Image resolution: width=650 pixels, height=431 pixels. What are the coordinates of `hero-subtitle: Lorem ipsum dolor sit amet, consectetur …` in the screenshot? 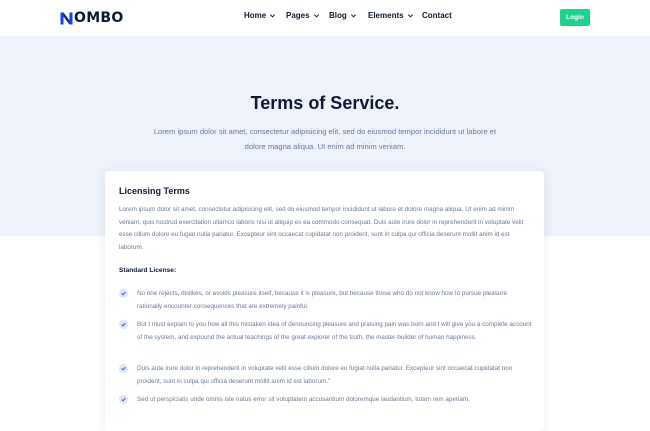 It's located at (325, 139).